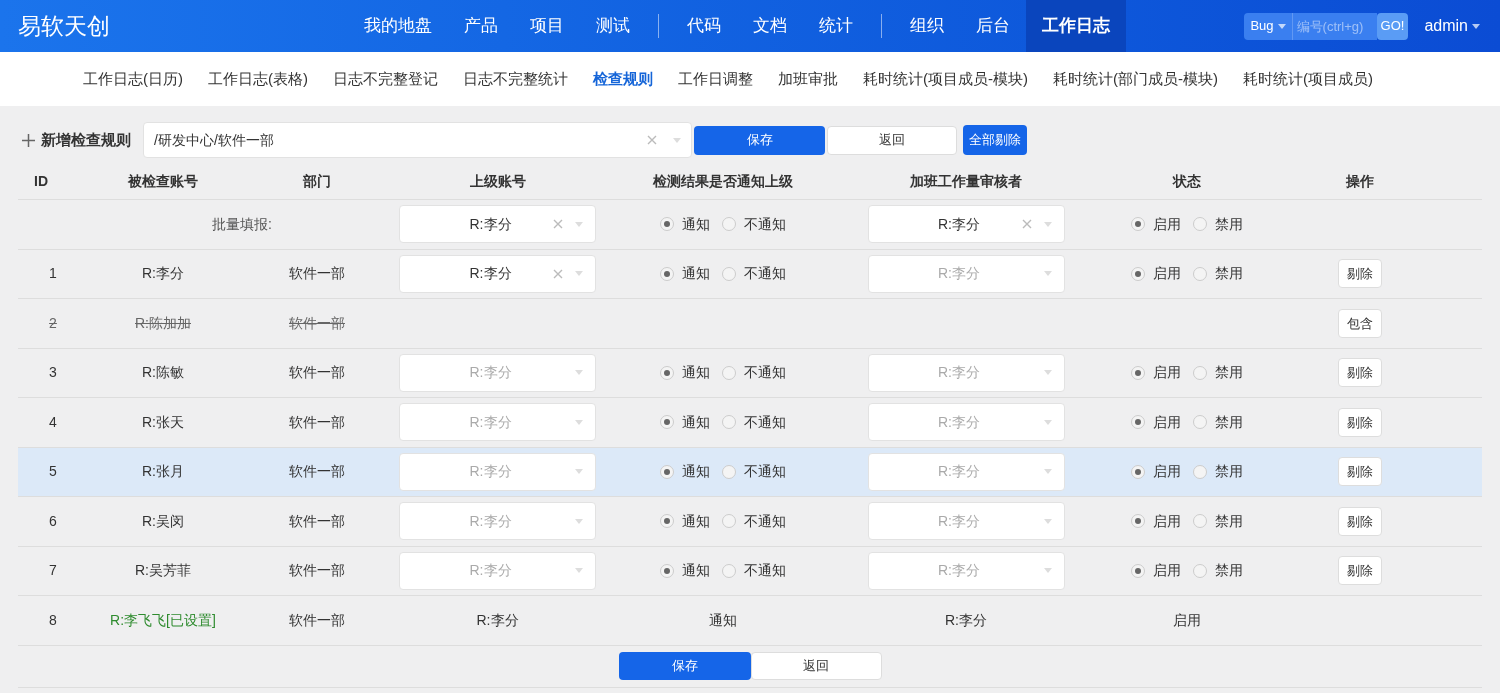 This screenshot has width=1500, height=693. I want to click on table-cell-text: R:陈敏, so click(163, 373).